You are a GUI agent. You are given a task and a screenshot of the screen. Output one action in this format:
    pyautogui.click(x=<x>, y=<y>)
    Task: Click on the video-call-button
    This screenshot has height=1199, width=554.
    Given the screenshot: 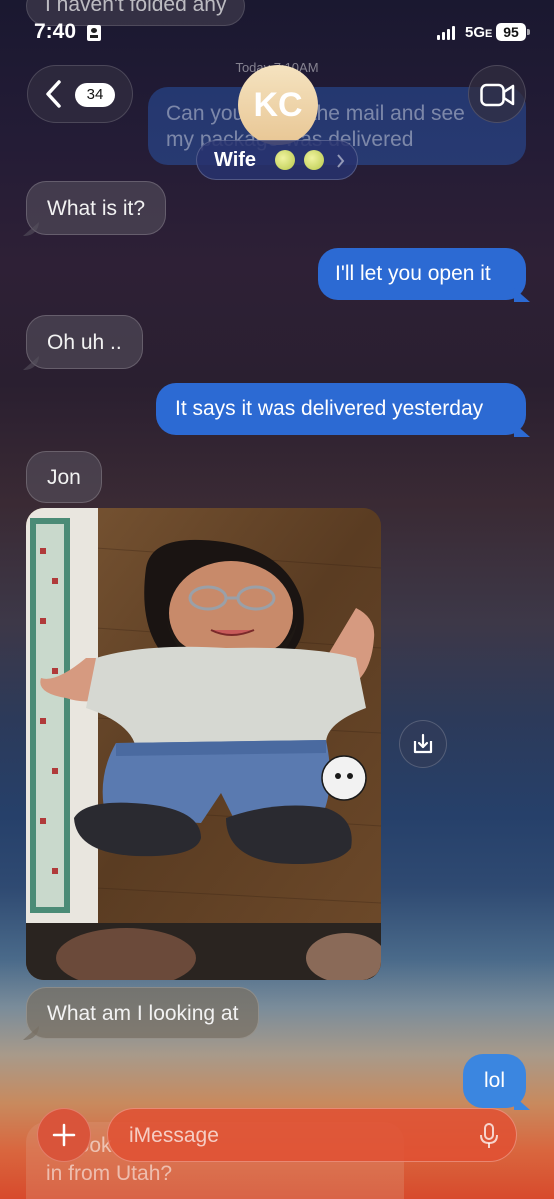 What is the action you would take?
    pyautogui.click(x=497, y=94)
    